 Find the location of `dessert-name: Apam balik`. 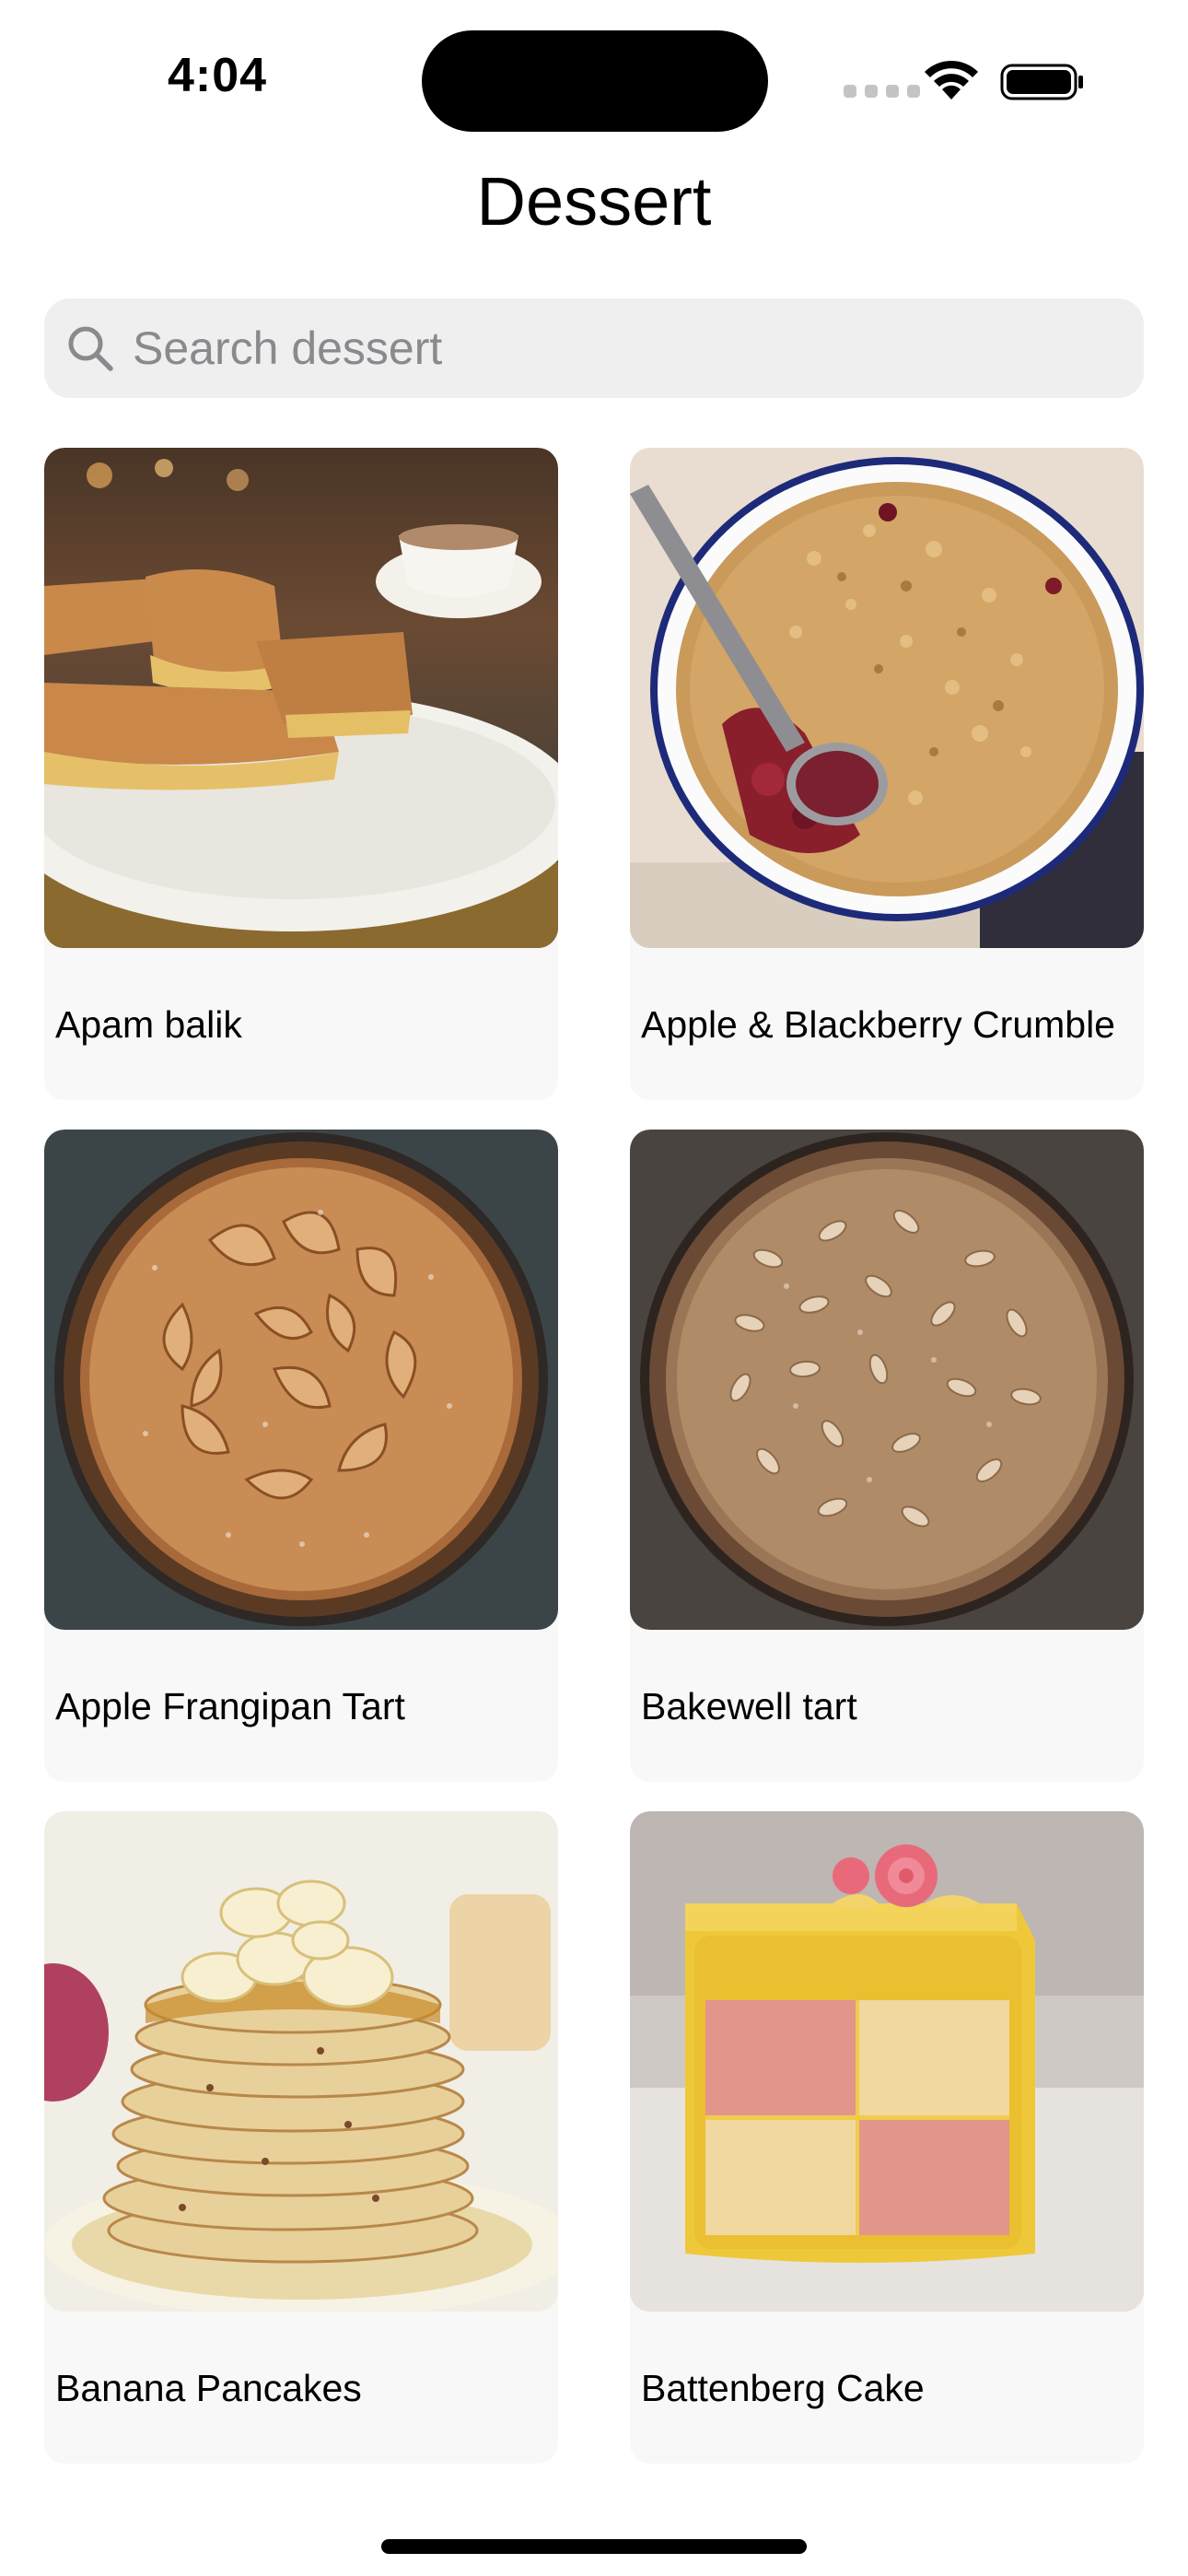

dessert-name: Apam balik is located at coordinates (148, 1024).